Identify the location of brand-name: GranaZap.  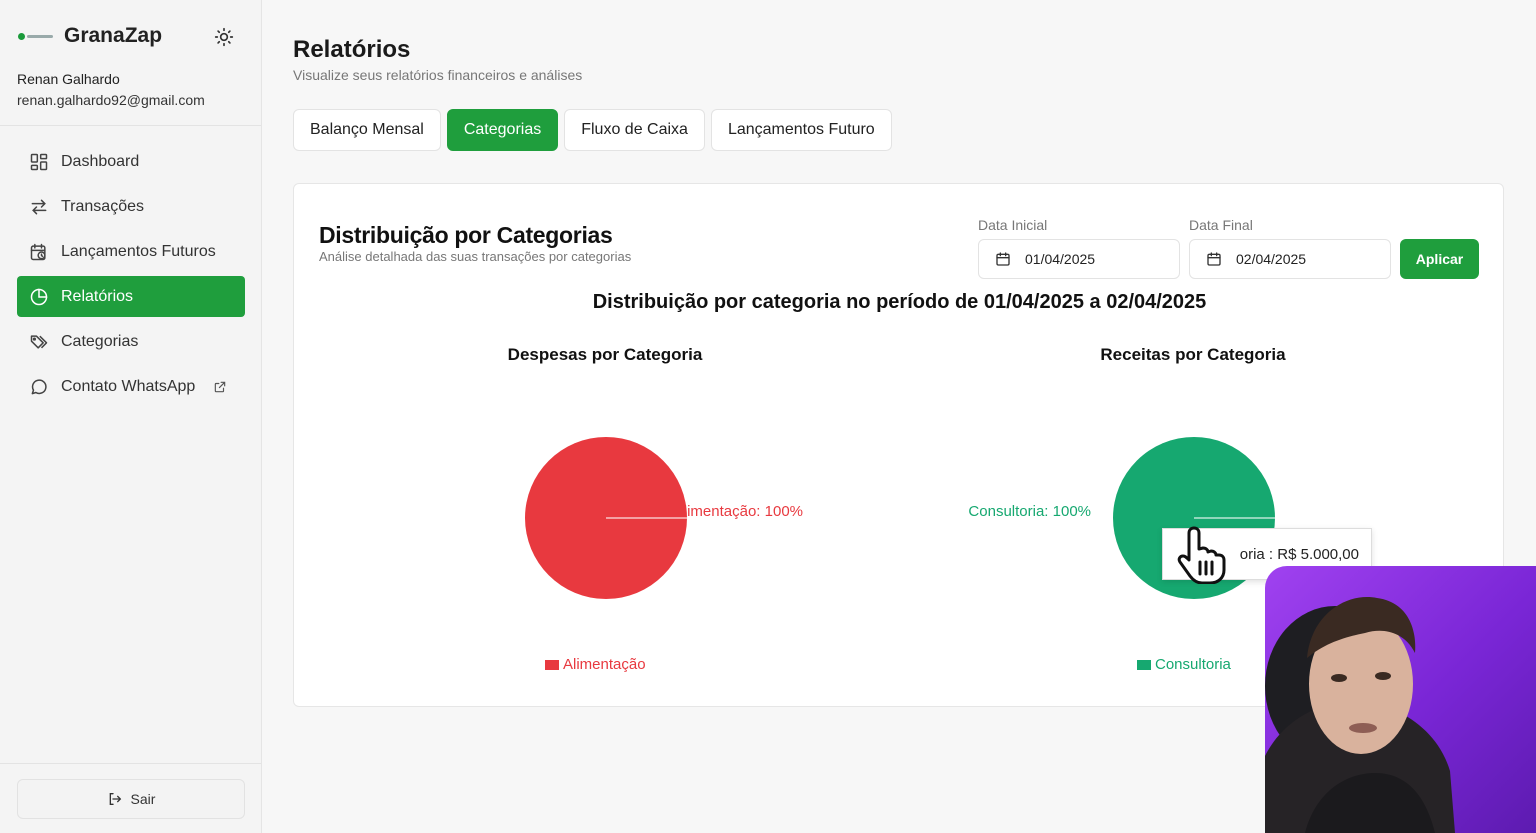
(113, 35).